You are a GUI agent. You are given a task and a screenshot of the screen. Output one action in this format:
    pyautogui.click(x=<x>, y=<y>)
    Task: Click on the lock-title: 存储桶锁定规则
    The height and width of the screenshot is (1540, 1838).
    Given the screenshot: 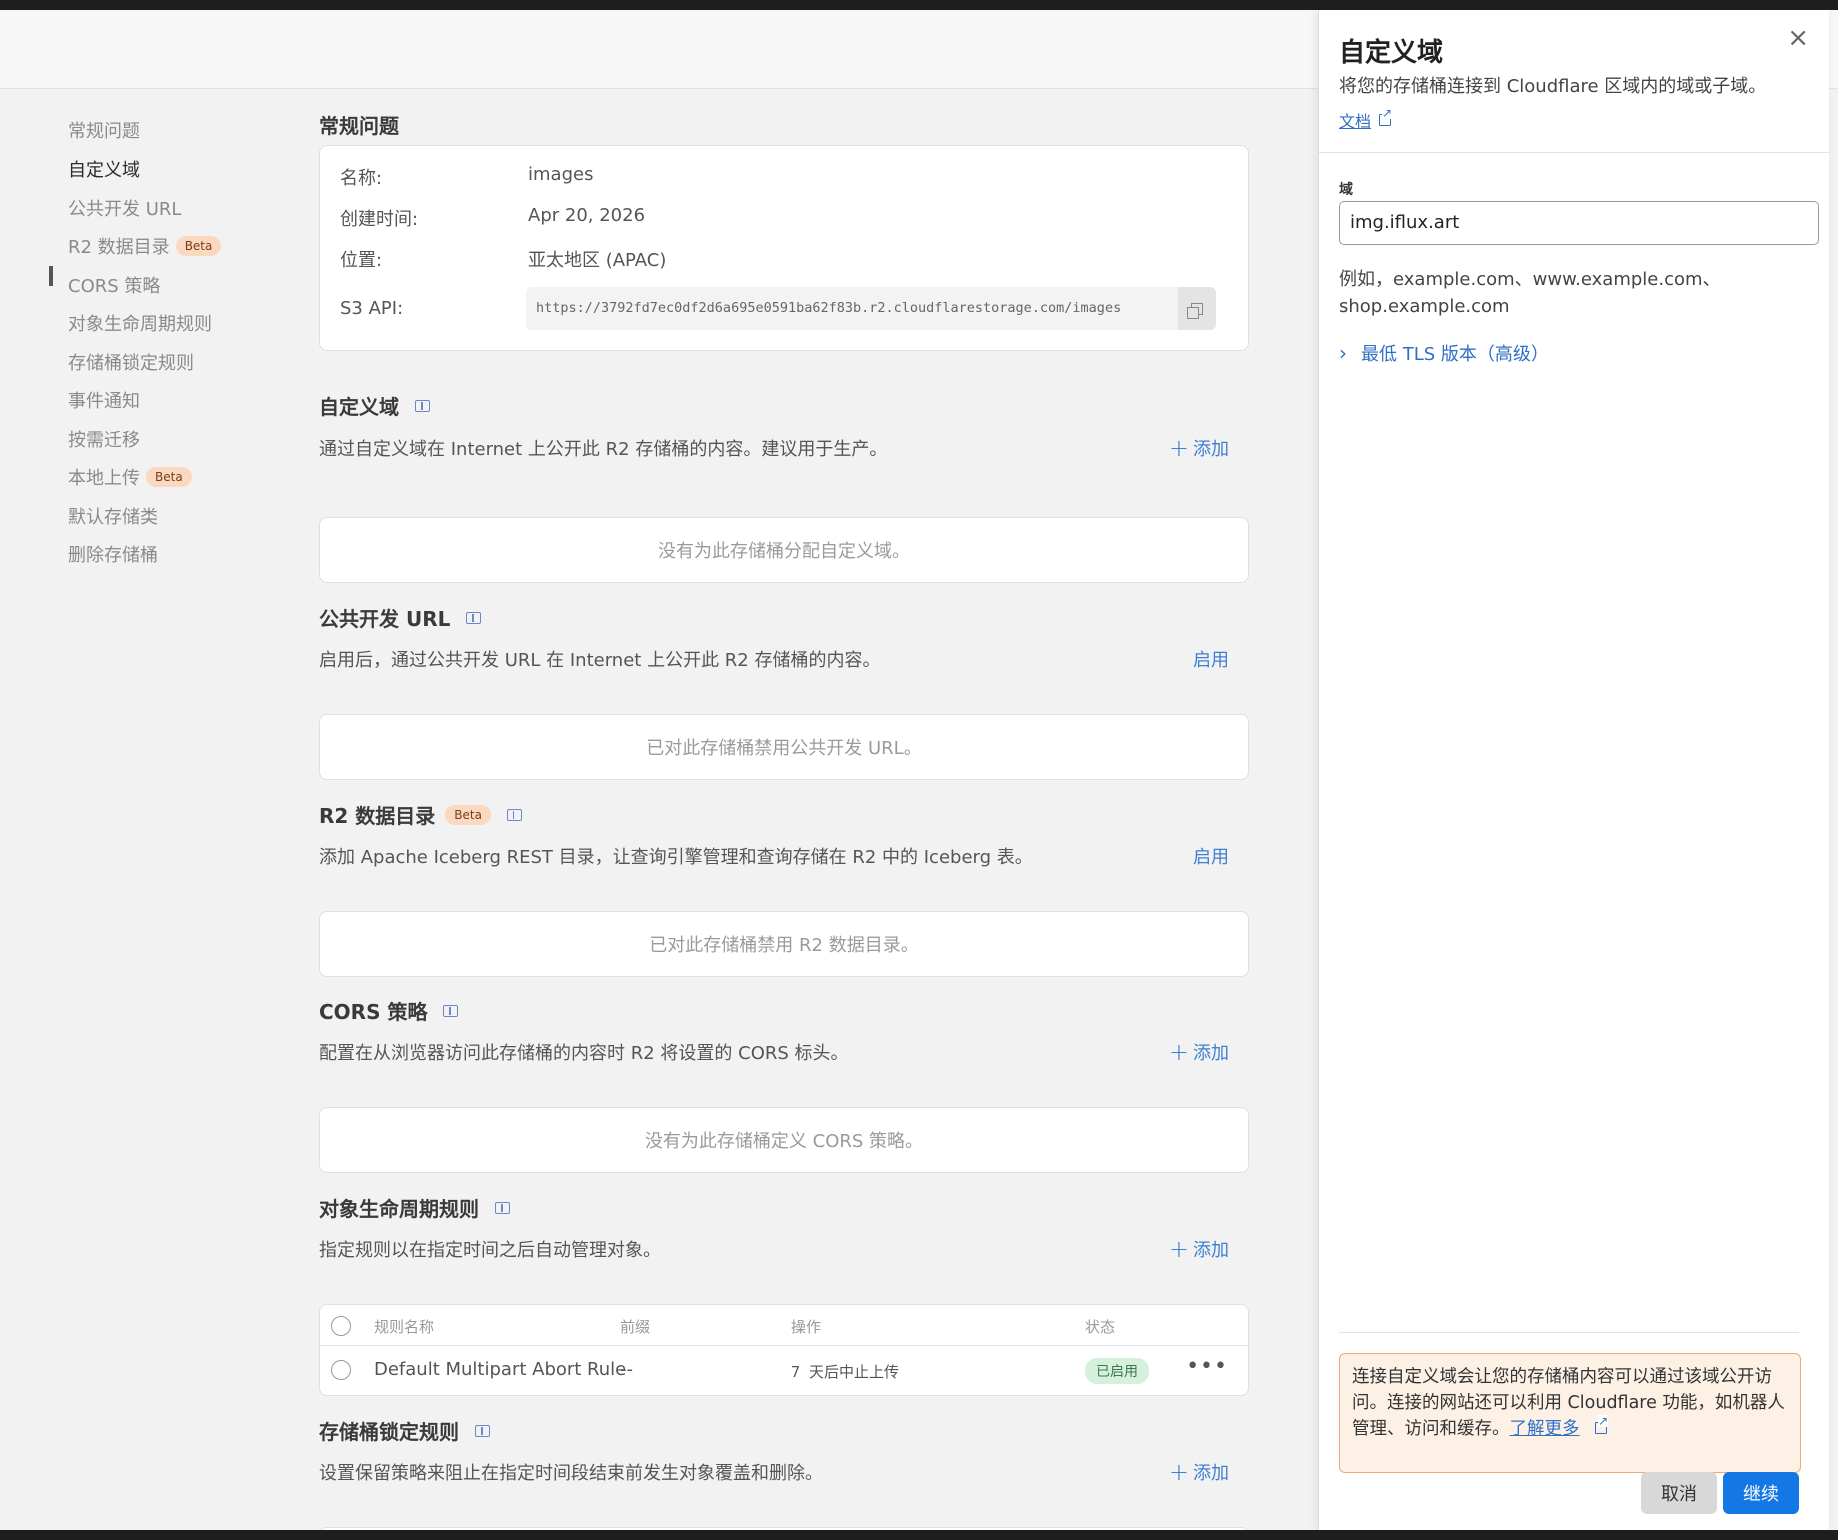 What is the action you would take?
    pyautogui.click(x=404, y=1430)
    